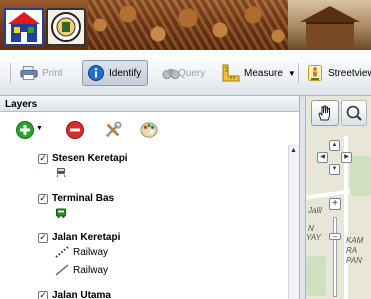 Image resolution: width=371 pixels, height=299 pixels. Describe the element at coordinates (355, 240) in the screenshot. I see `map-place-label: KAM` at that location.